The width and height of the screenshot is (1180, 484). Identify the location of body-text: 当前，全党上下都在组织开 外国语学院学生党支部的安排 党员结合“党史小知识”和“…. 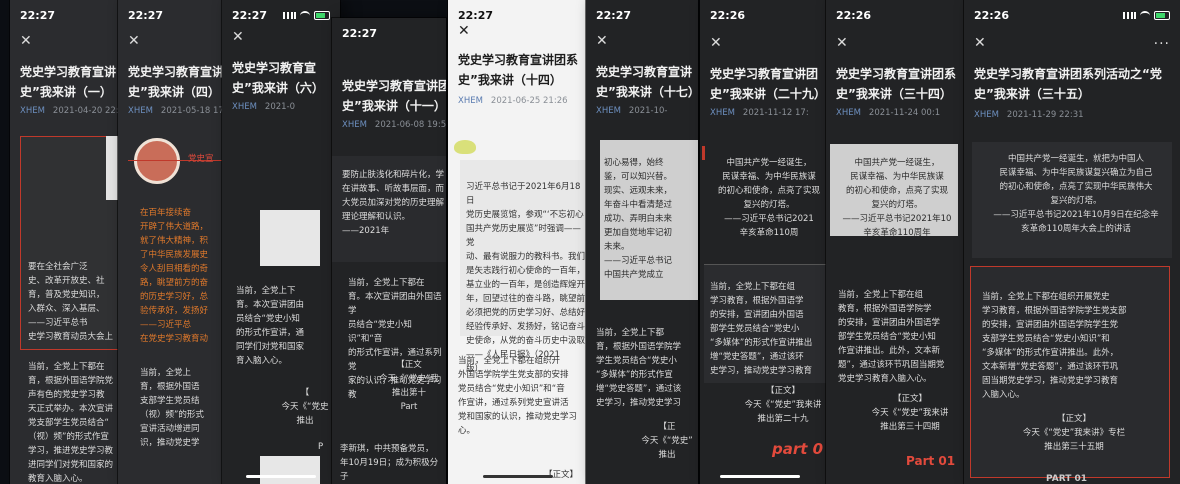
(518, 396).